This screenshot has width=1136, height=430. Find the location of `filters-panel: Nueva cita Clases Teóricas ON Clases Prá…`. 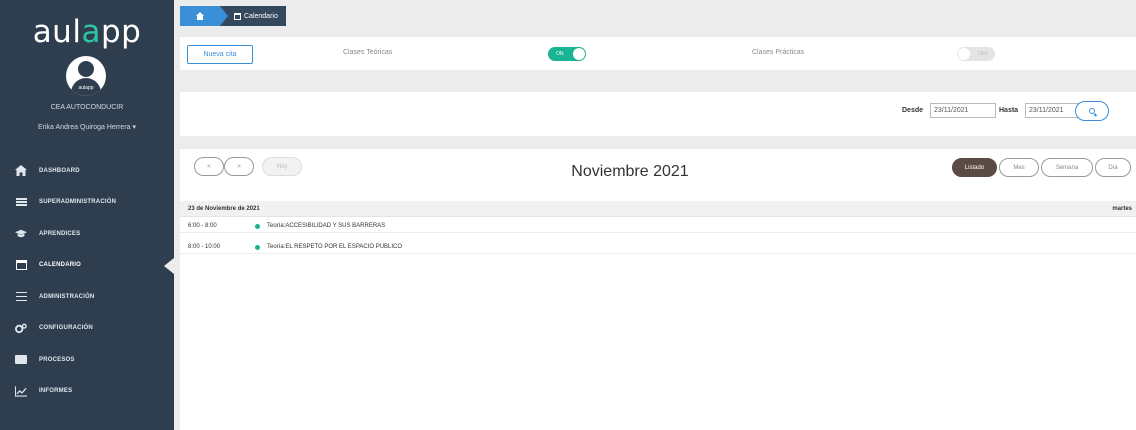

filters-panel: Nueva cita Clases Teóricas ON Clases Prá… is located at coordinates (658, 53).